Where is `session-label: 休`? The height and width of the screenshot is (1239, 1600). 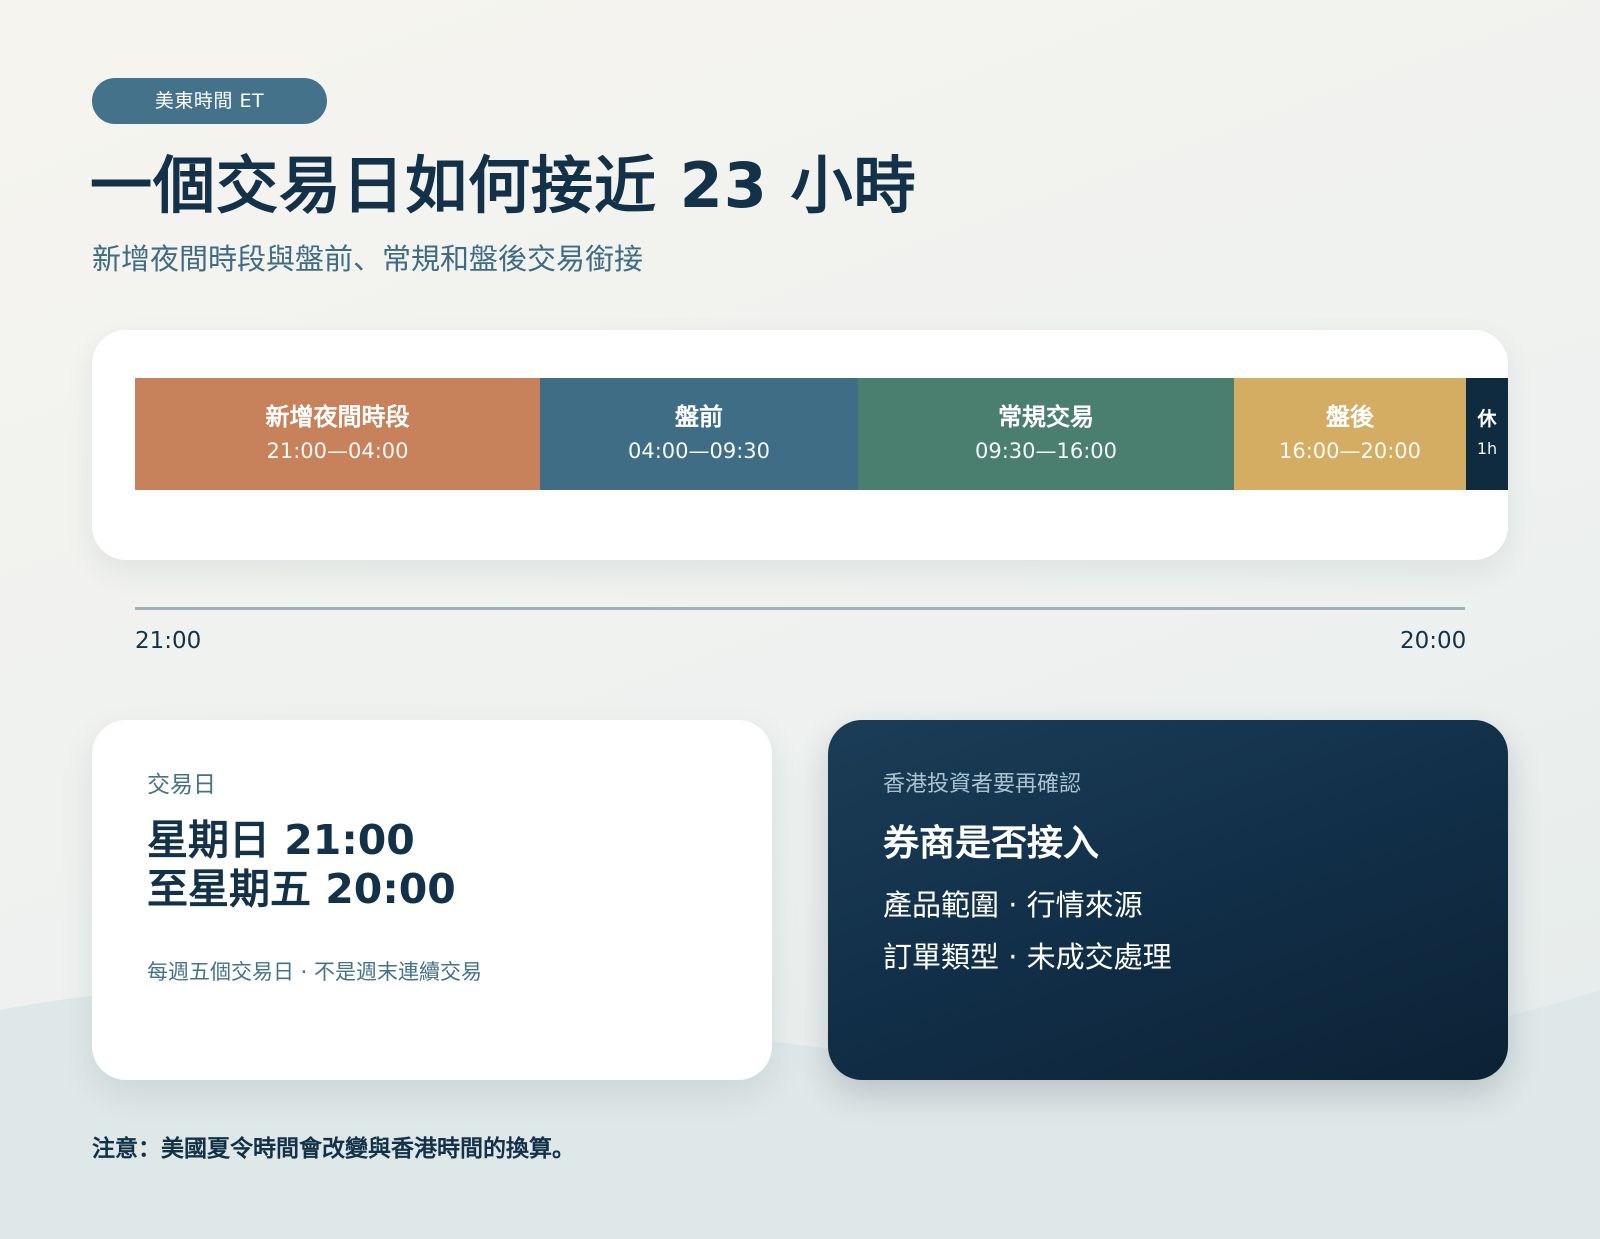
session-label: 休 is located at coordinates (1487, 419).